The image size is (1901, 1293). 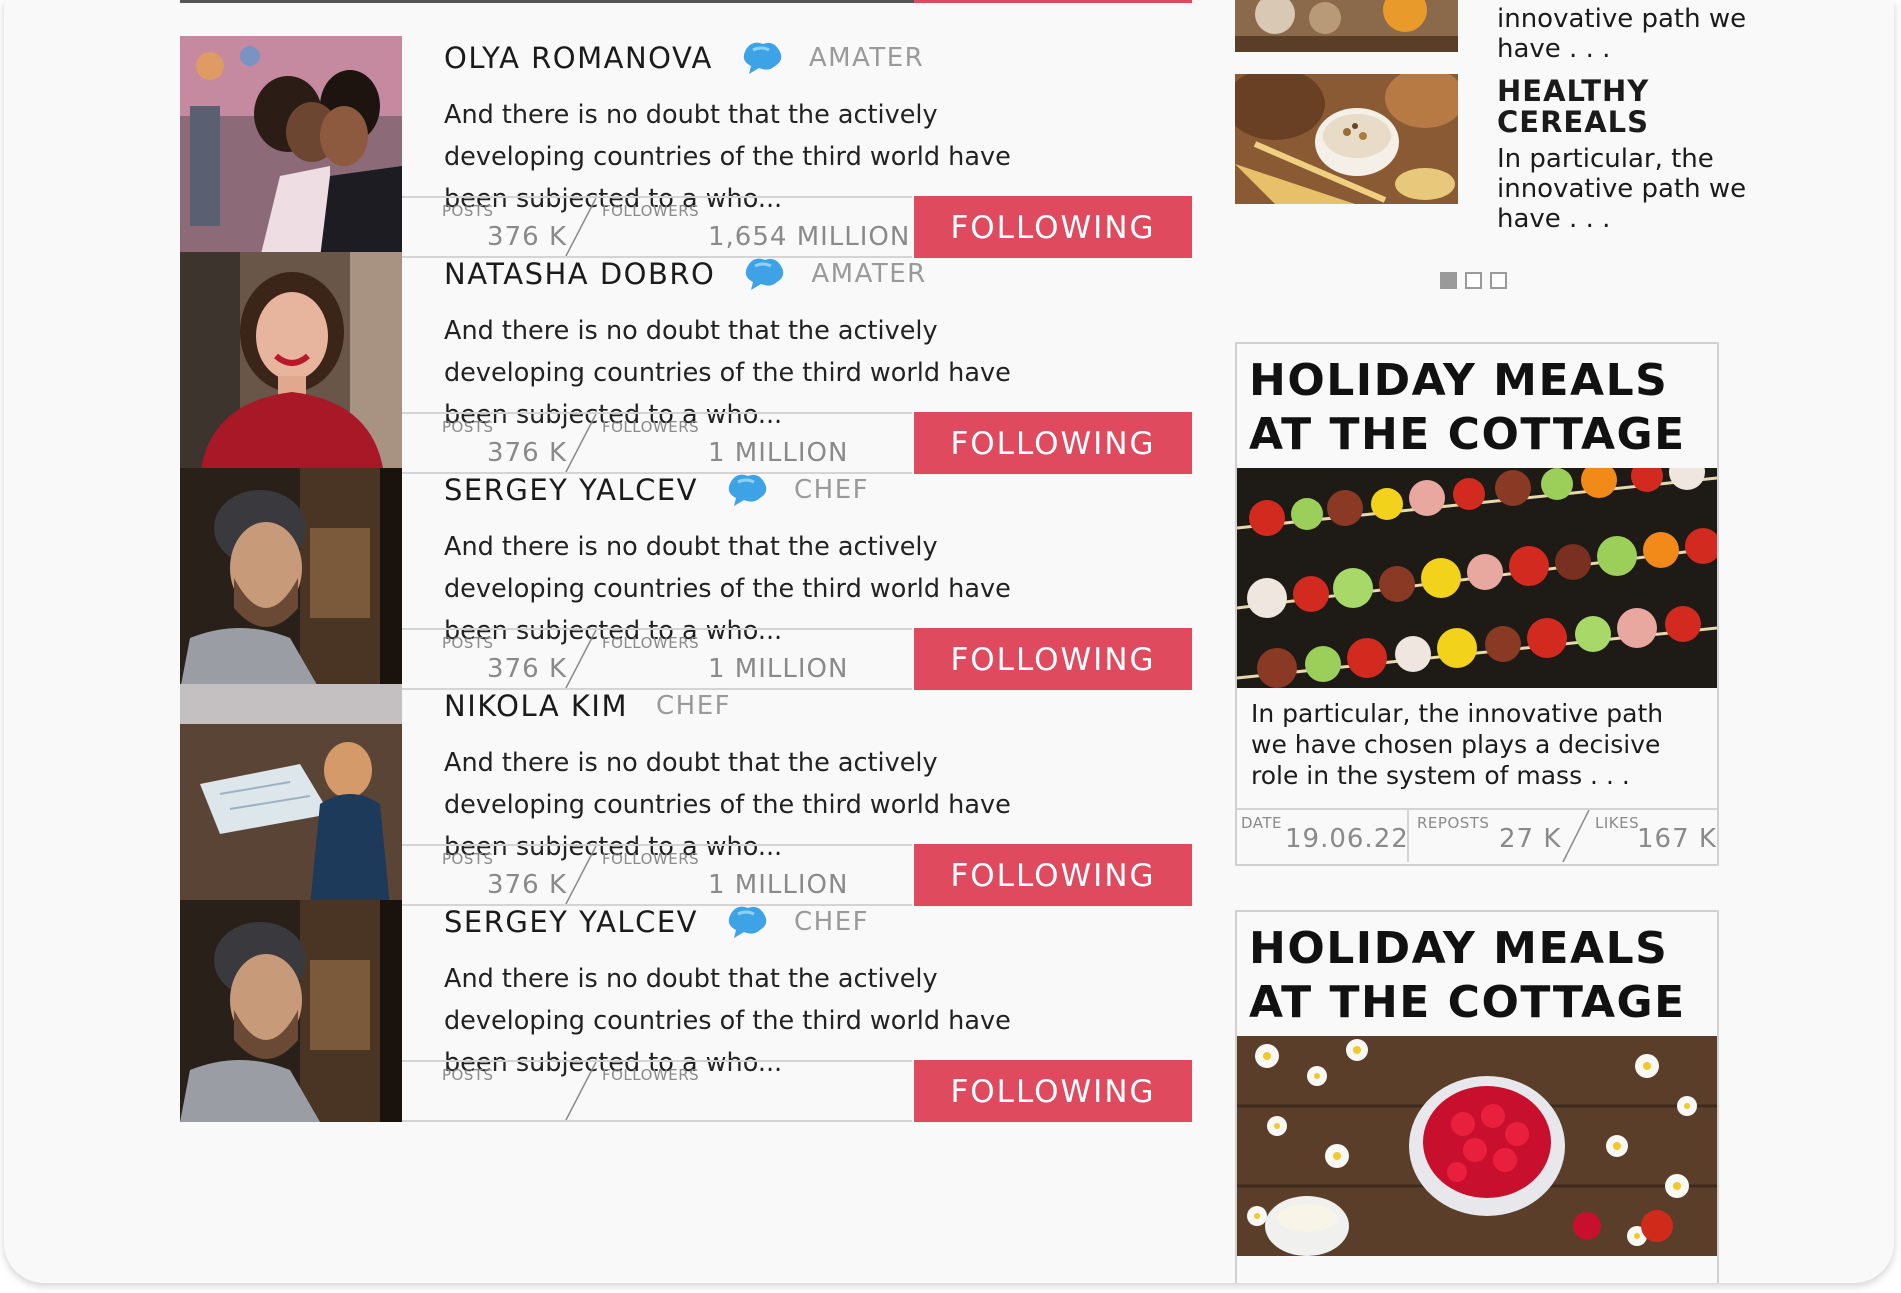 What do you see at coordinates (809, 237) in the screenshot?
I see `followers-count: 1,654 MILLION` at bounding box center [809, 237].